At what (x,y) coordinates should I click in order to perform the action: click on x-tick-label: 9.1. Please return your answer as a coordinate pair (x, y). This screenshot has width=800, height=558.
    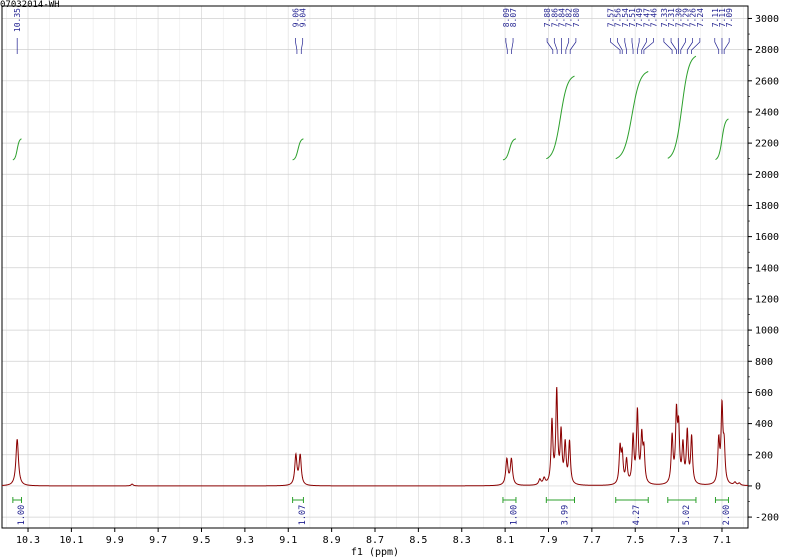
    Looking at the image, I should click on (288, 540).